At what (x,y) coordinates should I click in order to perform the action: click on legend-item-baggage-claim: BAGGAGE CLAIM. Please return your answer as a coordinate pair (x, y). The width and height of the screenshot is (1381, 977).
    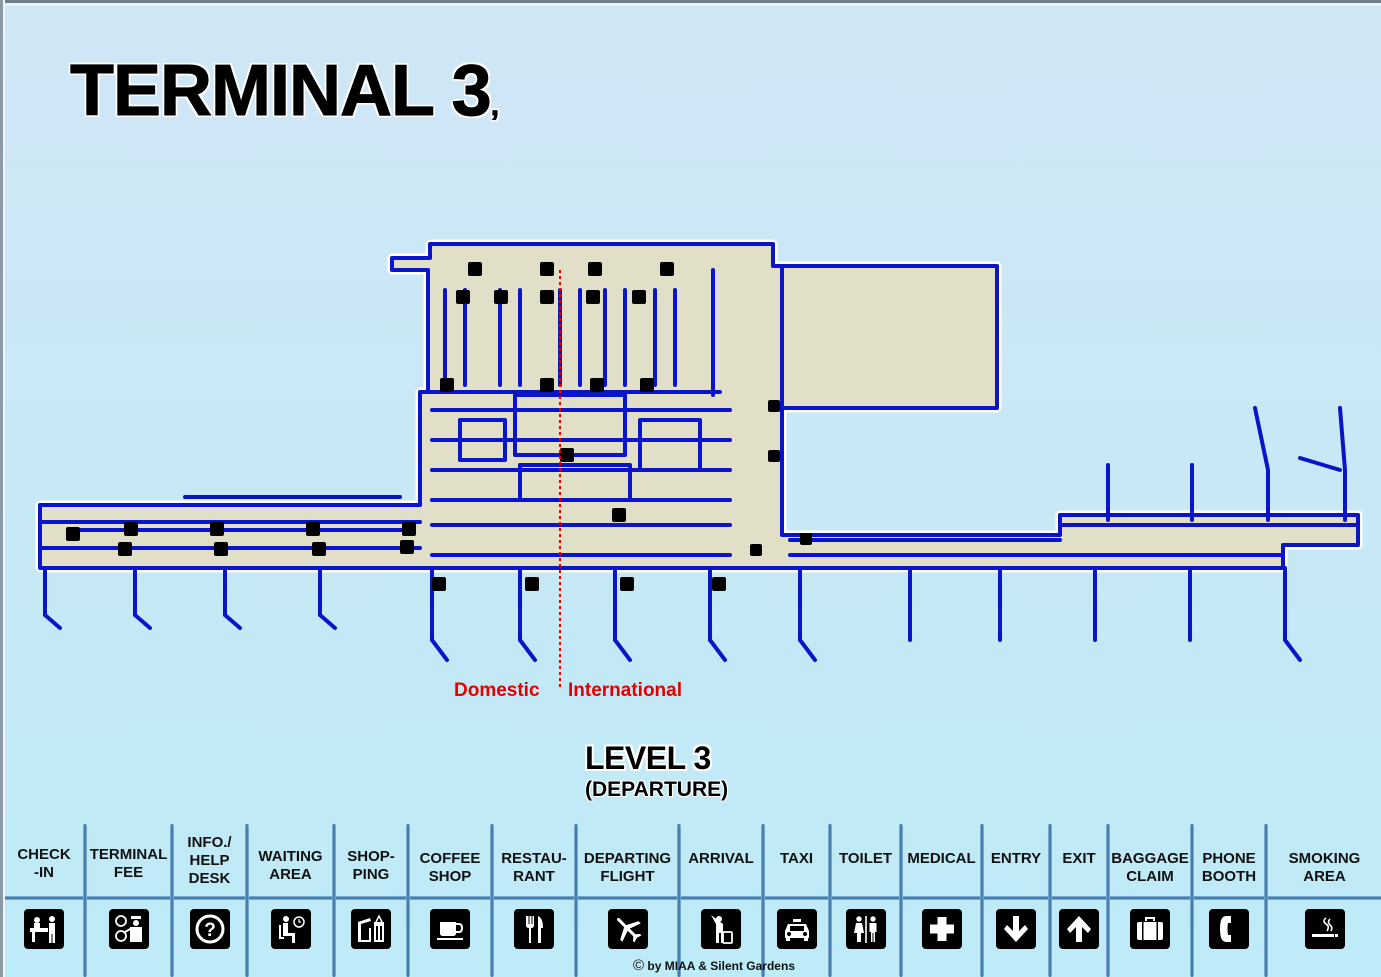
    Looking at the image, I should click on (1150, 898).